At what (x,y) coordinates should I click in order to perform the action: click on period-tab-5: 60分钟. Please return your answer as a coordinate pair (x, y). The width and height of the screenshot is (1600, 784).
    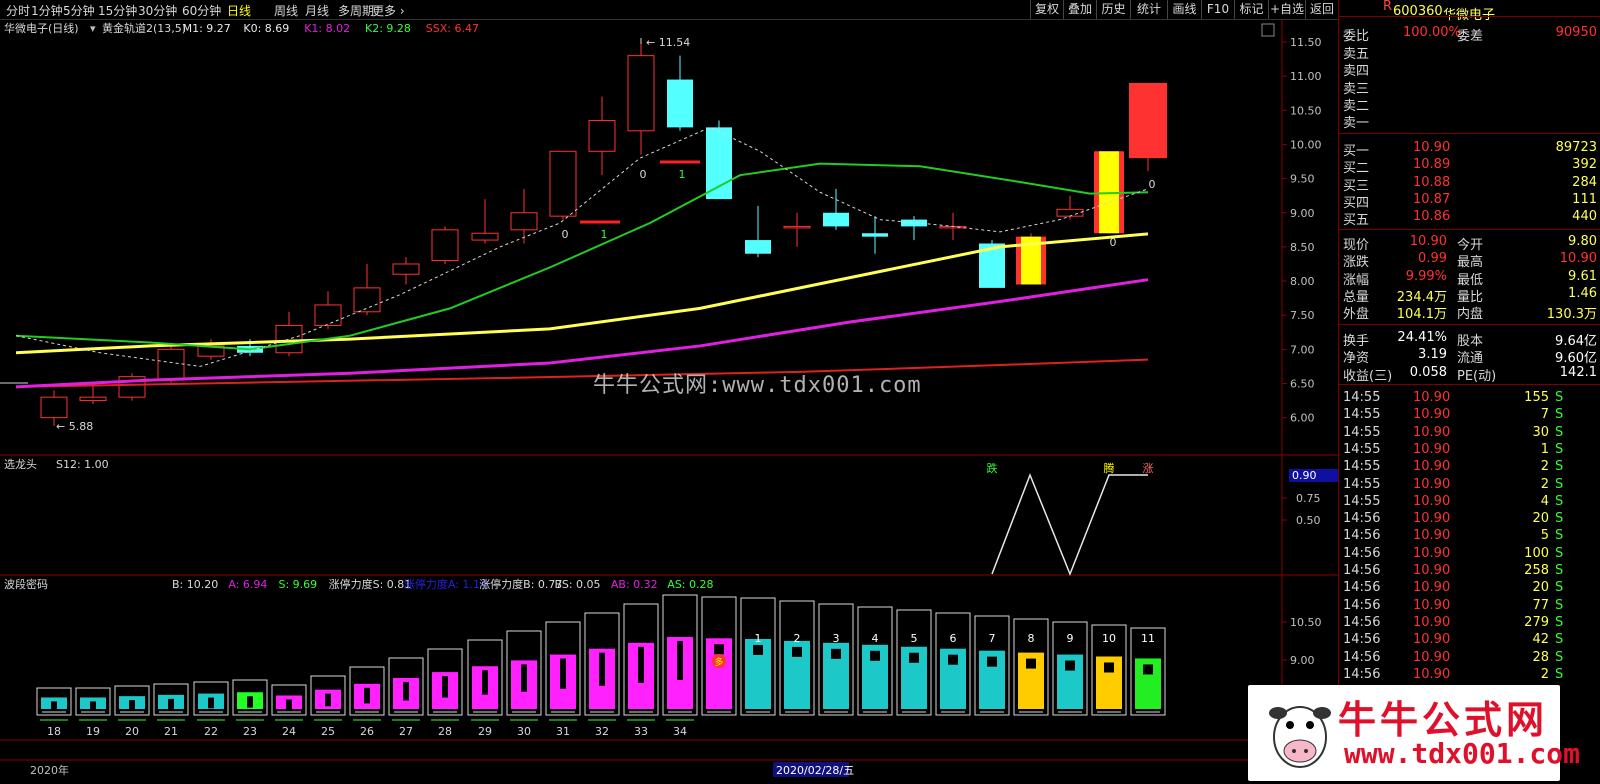
    Looking at the image, I should click on (201, 10).